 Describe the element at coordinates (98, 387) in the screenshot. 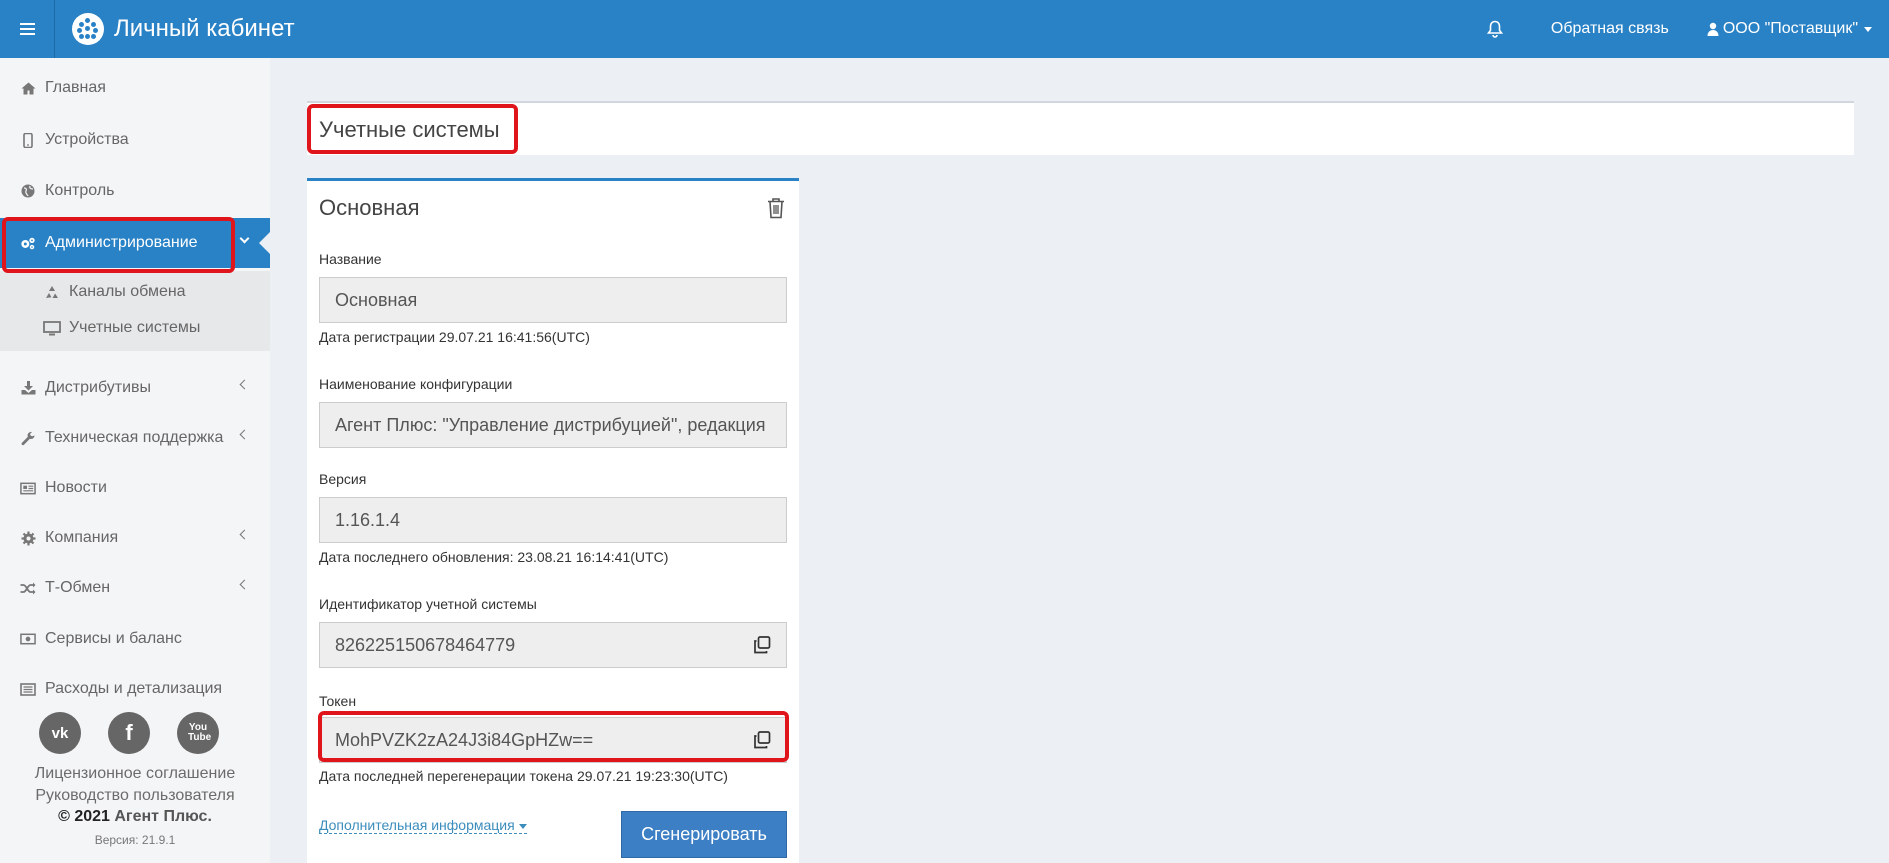

I see `sidebar-item-label: Дистрибутивы` at that location.